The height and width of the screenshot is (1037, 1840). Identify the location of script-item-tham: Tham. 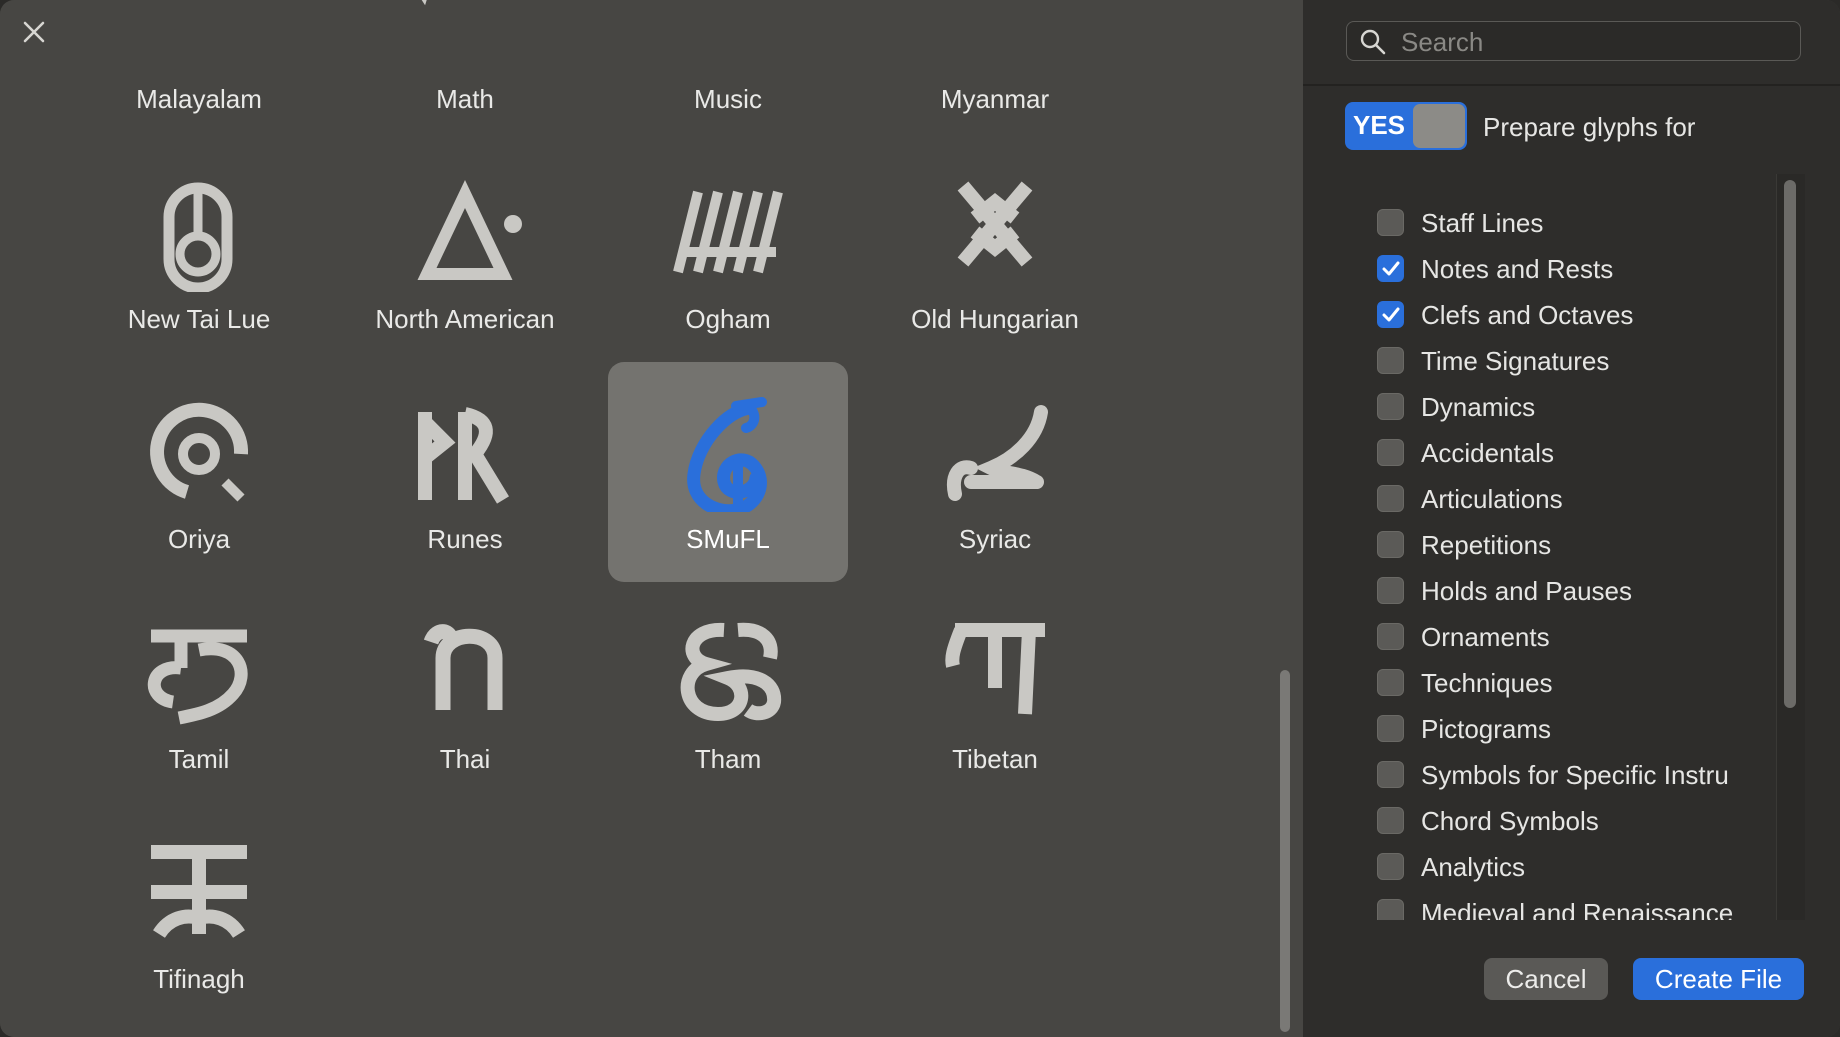
(728, 692).